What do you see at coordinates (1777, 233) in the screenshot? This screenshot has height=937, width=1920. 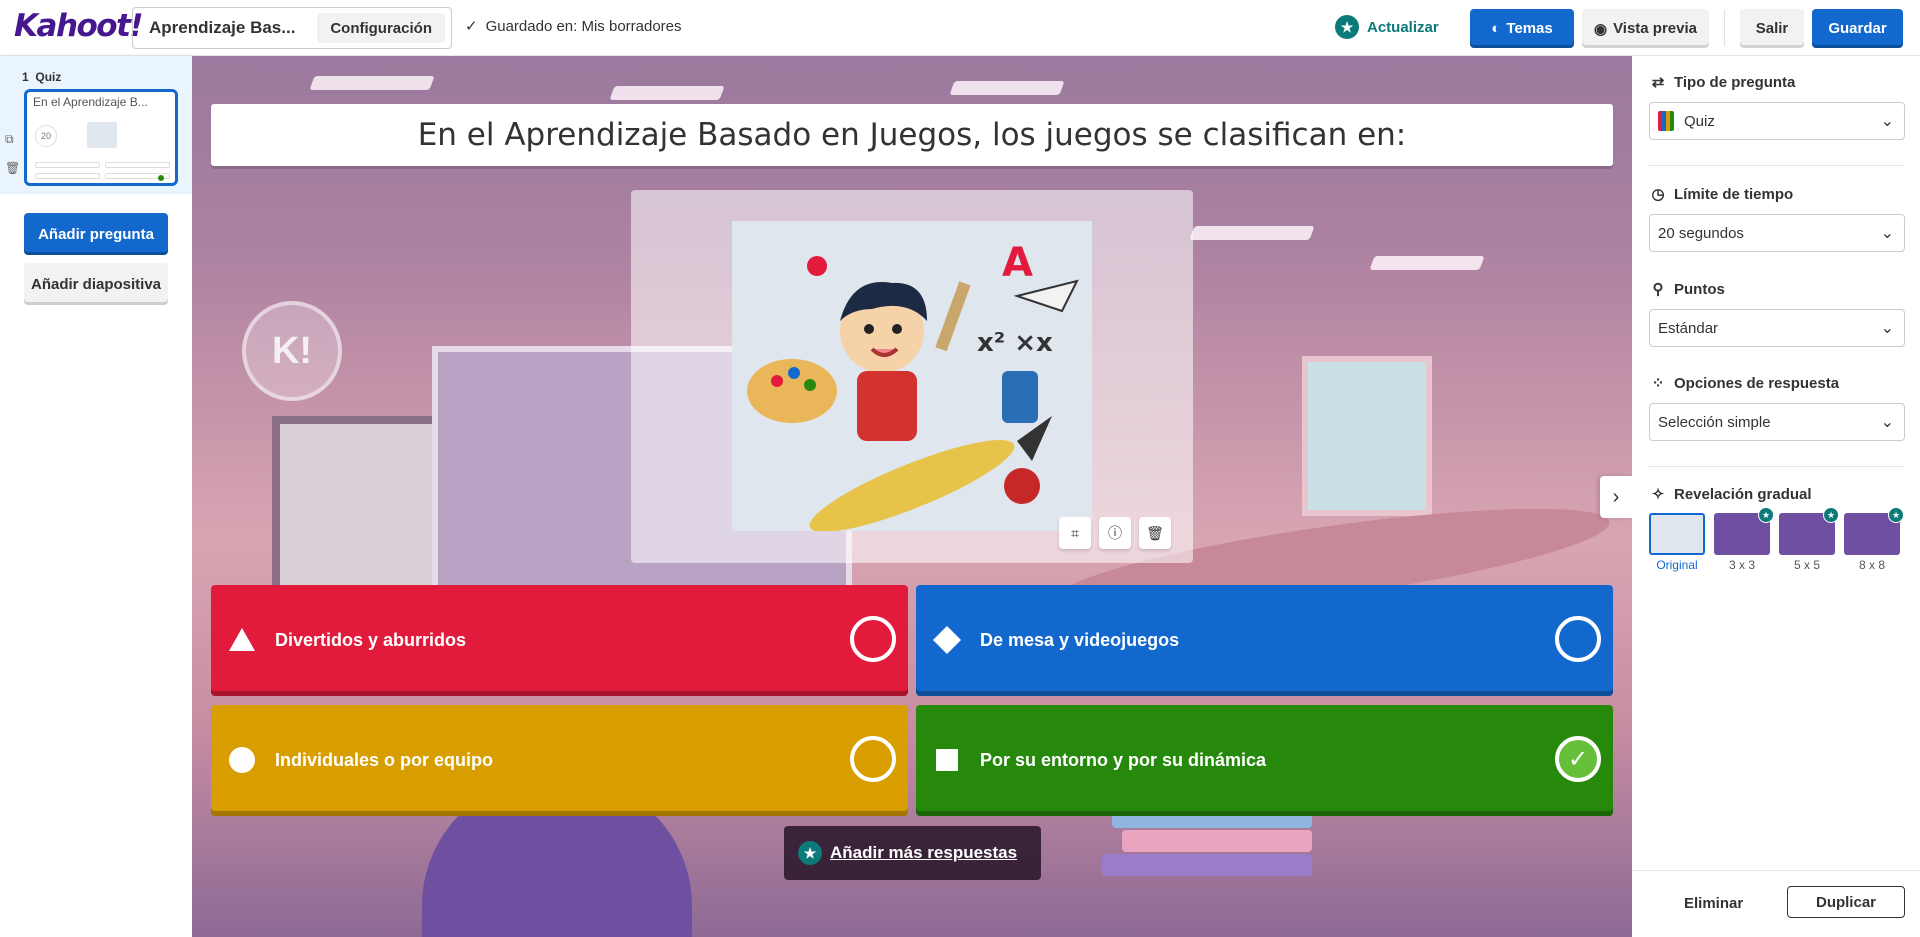 I see `time-limit-select: 20 segundos ⌄` at bounding box center [1777, 233].